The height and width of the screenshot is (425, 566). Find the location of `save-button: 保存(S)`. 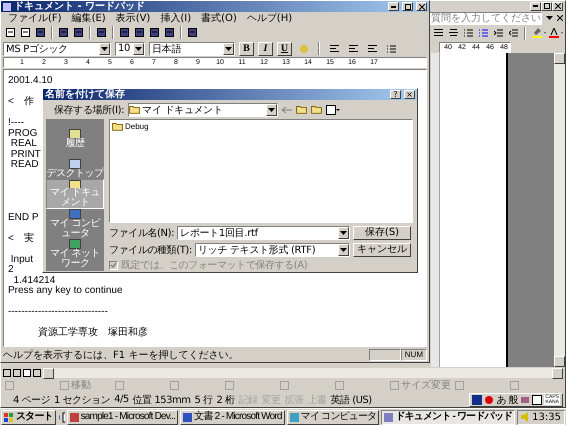

save-button: 保存(S) is located at coordinates (382, 233).